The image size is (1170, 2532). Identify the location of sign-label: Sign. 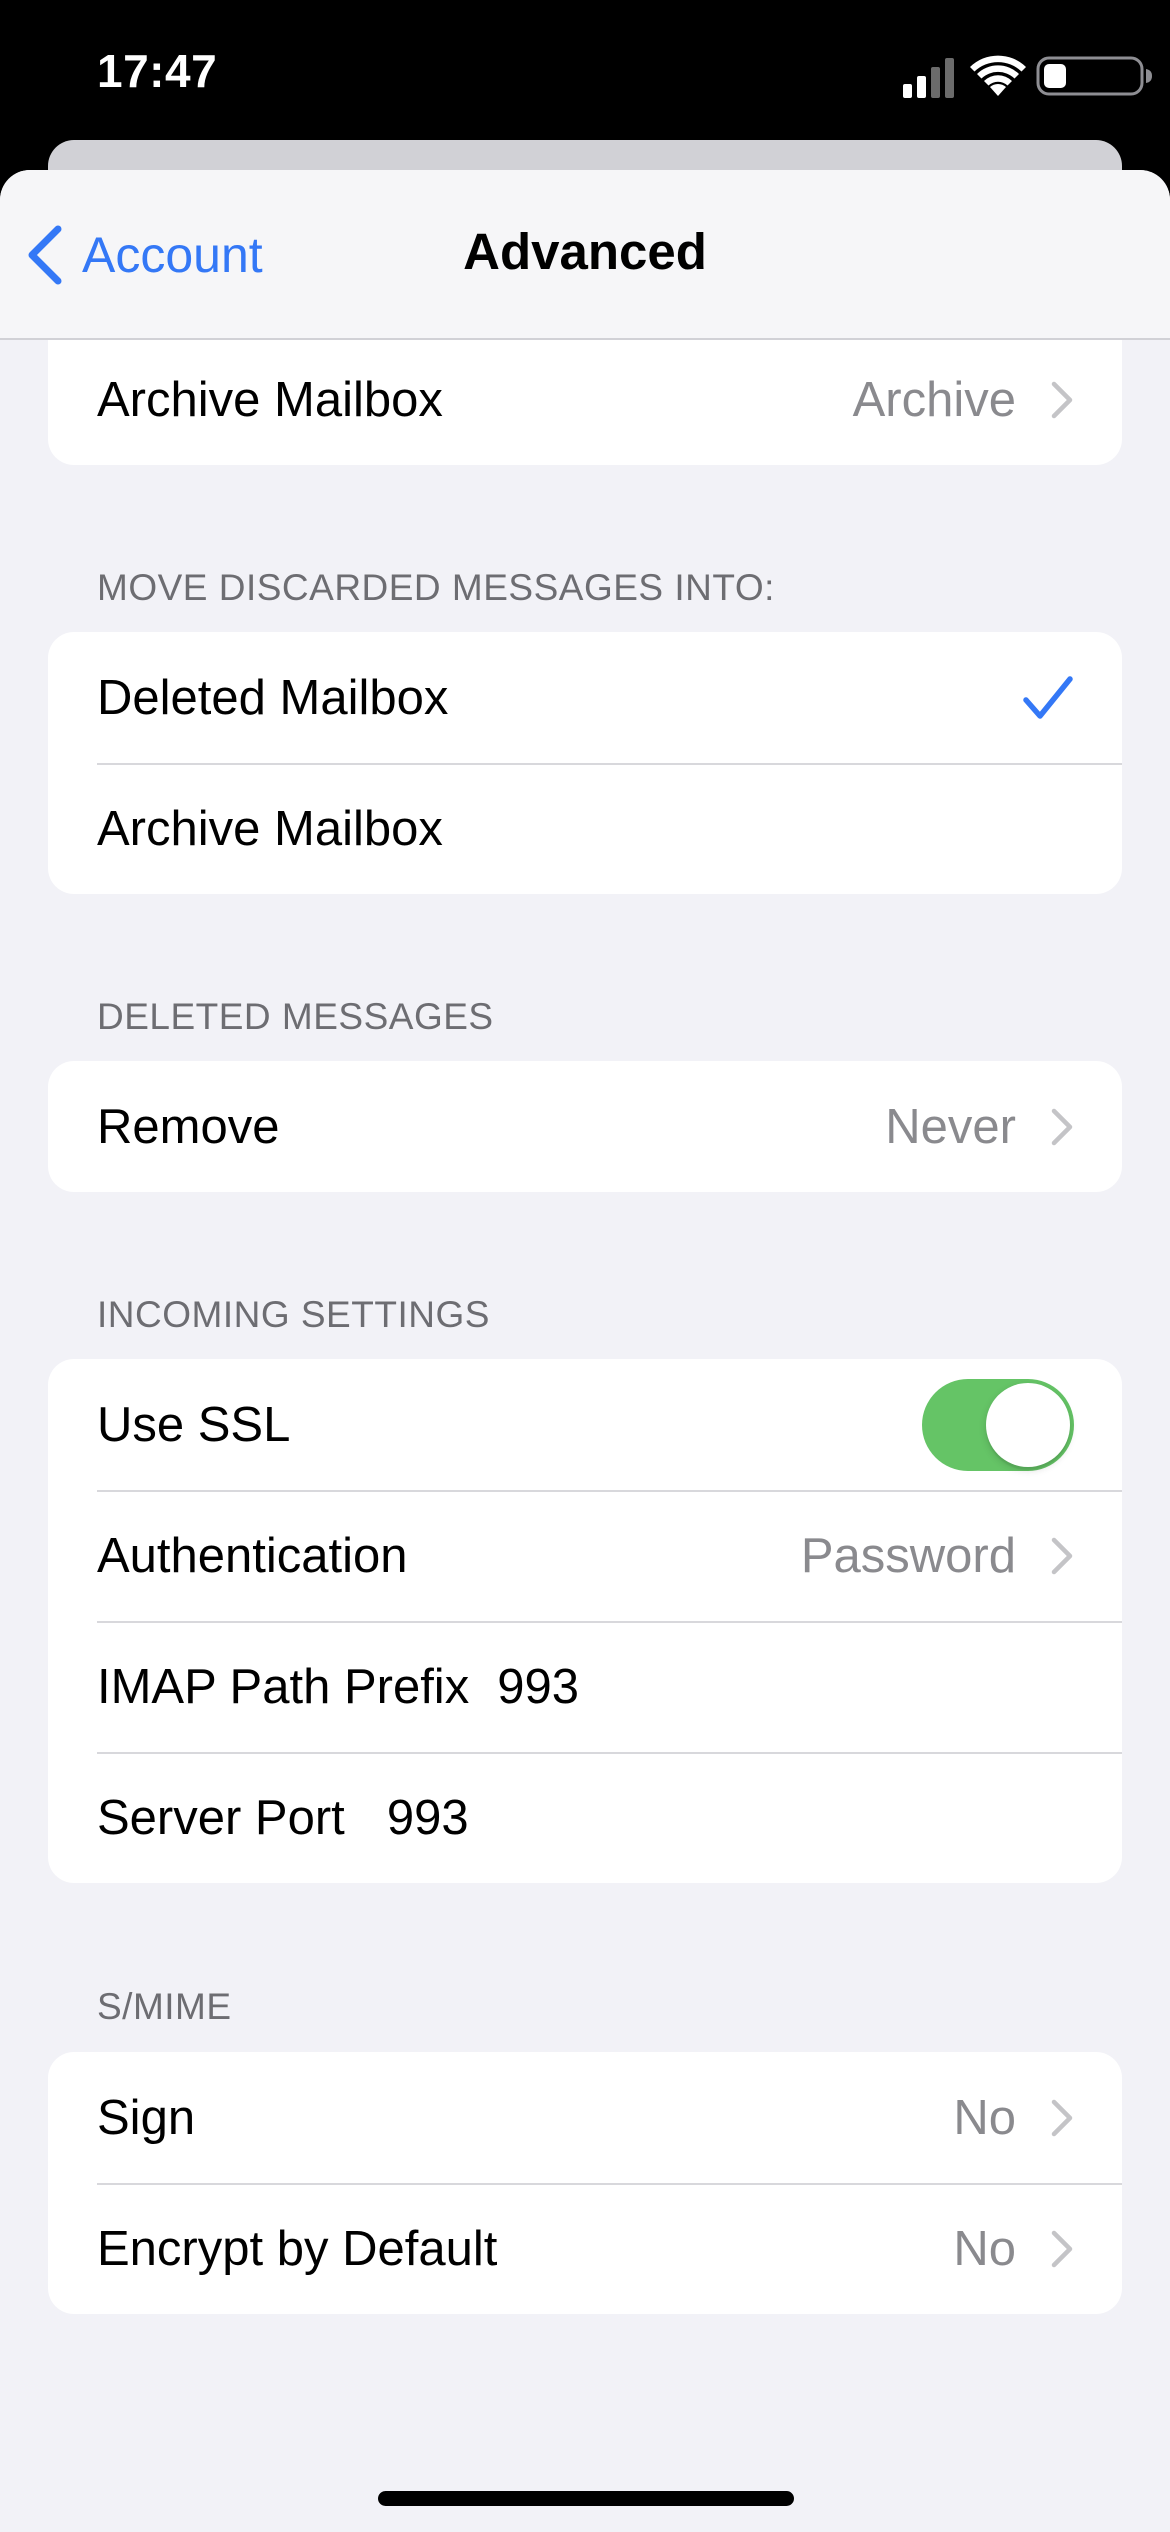
(146, 2117).